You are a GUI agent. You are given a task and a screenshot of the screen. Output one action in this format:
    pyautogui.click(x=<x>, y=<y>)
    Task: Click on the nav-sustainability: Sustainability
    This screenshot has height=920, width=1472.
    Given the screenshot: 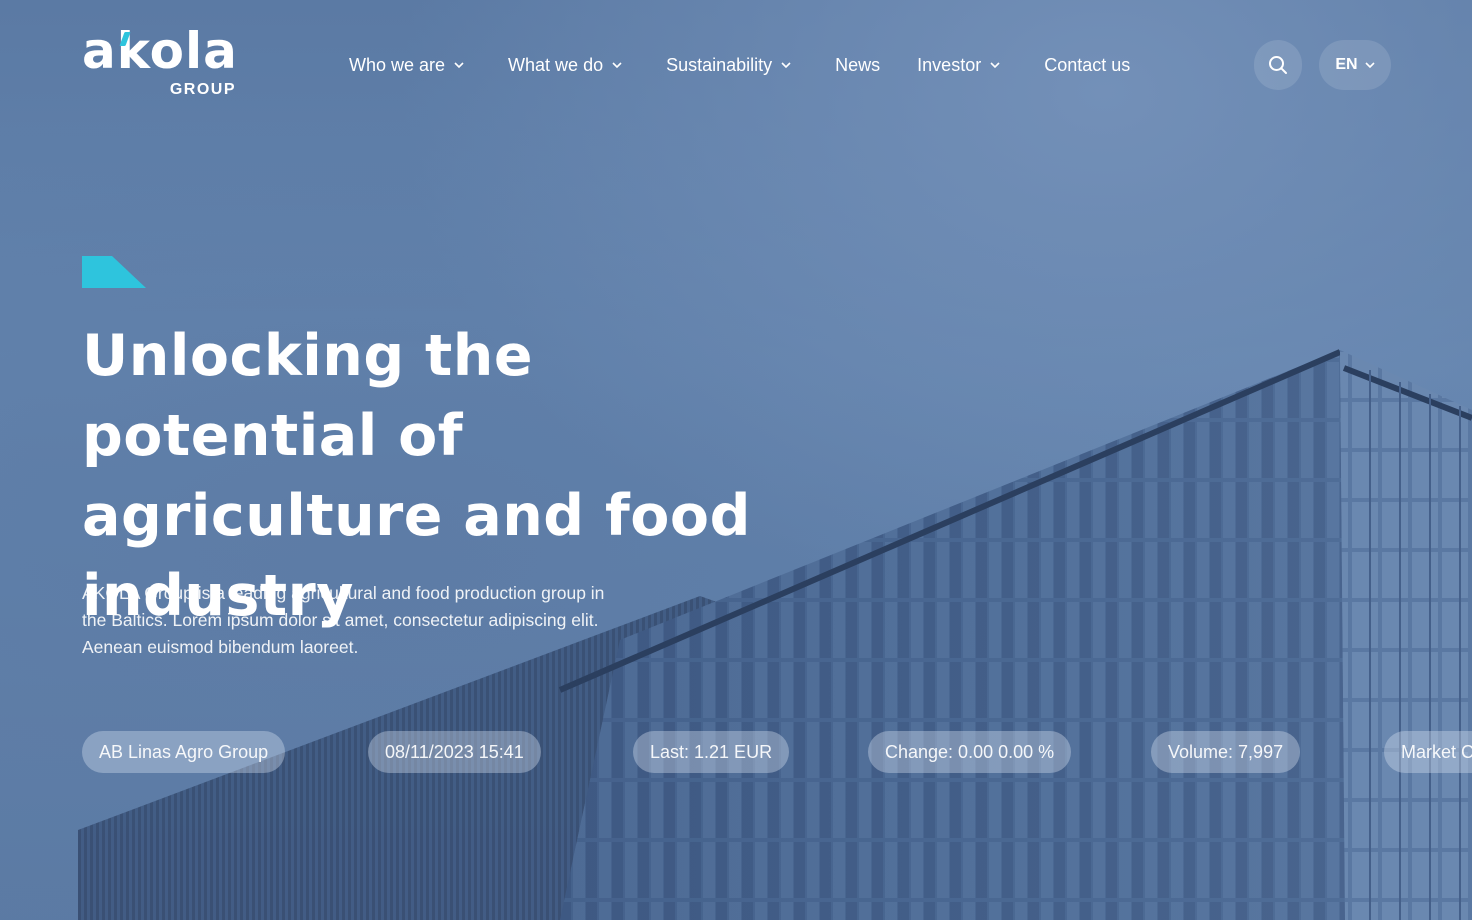 What is the action you would take?
    pyautogui.click(x=728, y=65)
    